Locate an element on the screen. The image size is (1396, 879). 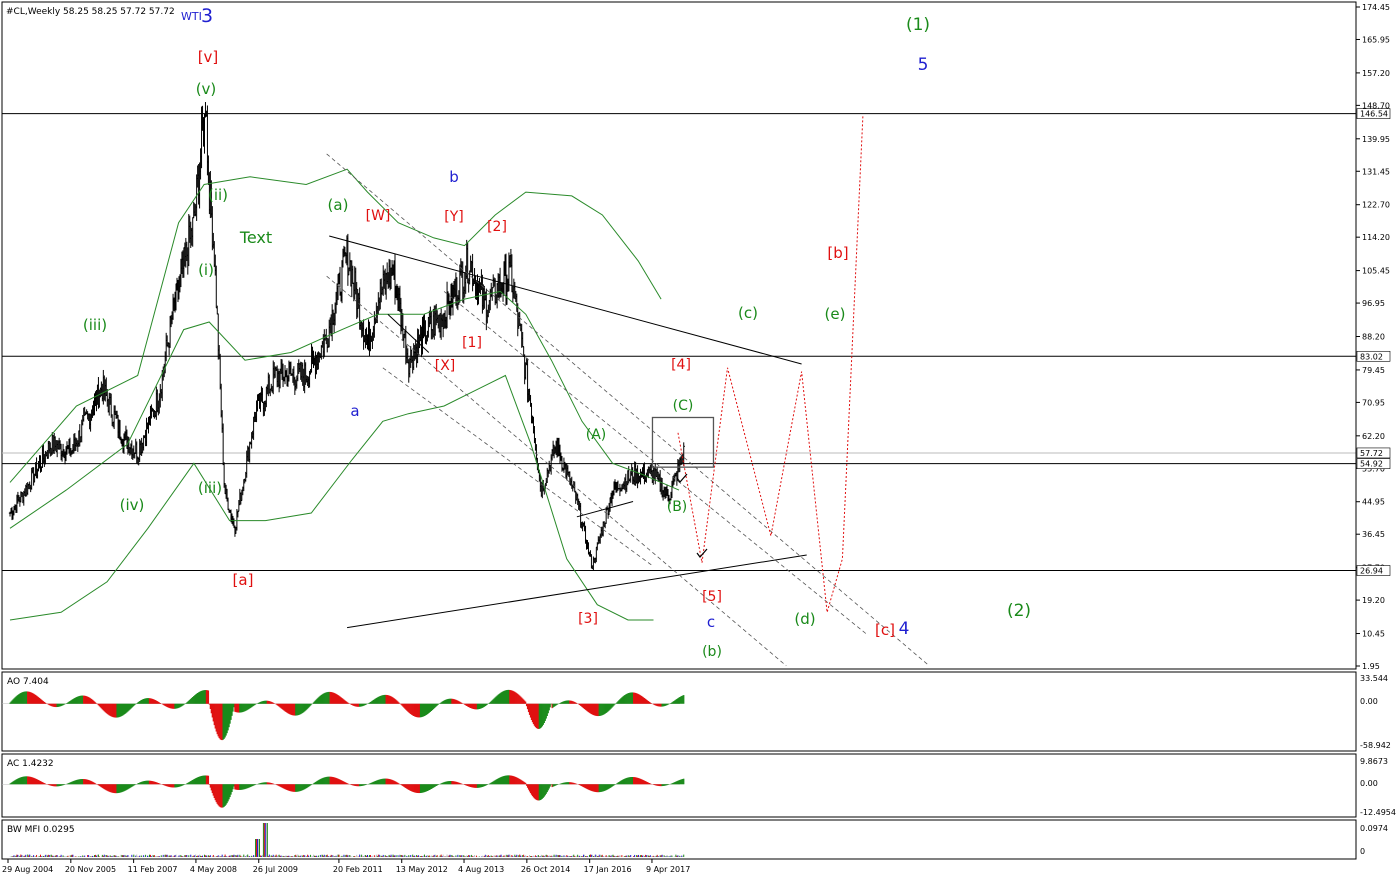
price-tag-label: 146.54 is located at coordinates (1374, 114).